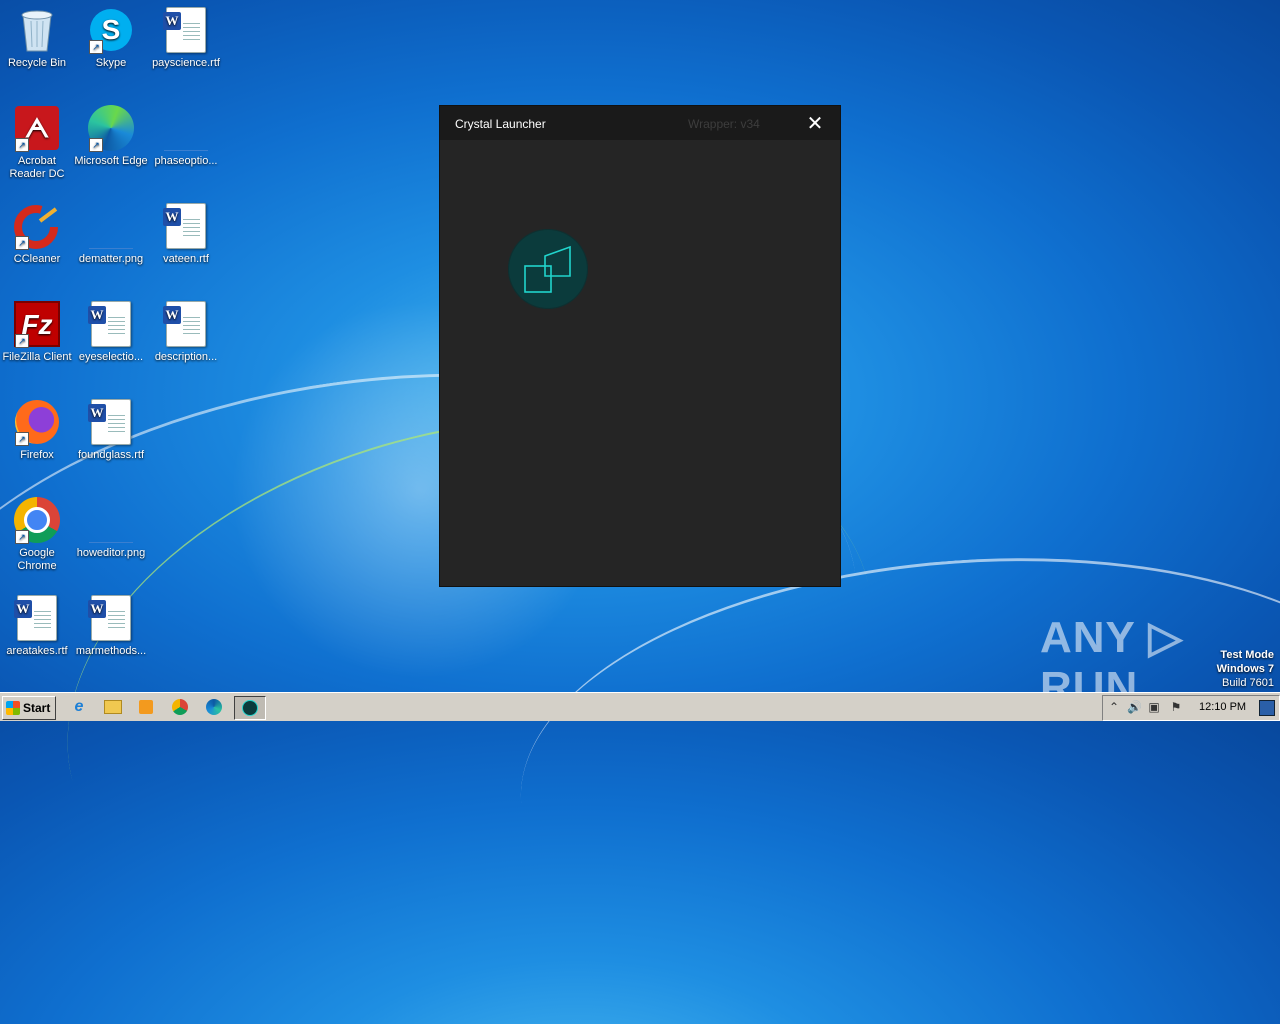 This screenshot has width=1280, height=1024. I want to click on desktop-icon-label: FileZilla Client, so click(37, 357).